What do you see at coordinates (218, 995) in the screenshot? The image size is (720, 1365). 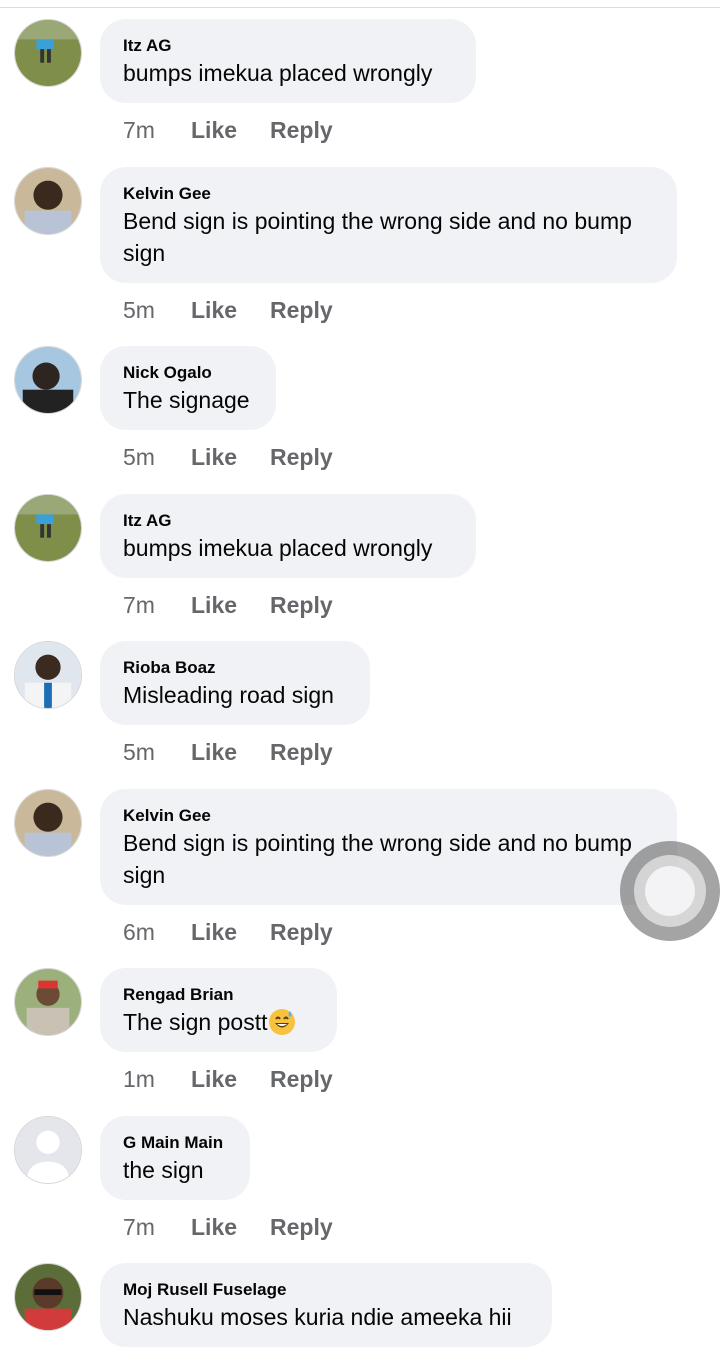 I see `comment-author: Rengad Brian` at bounding box center [218, 995].